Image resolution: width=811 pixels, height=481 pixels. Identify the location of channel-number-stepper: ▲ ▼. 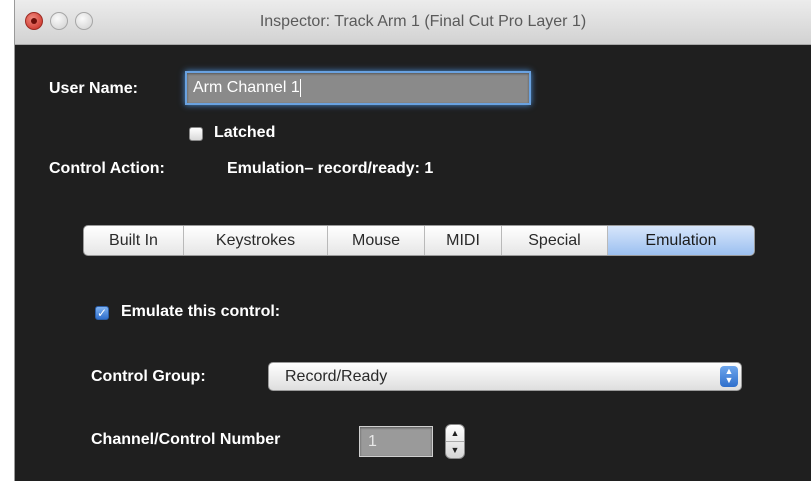
(455, 441).